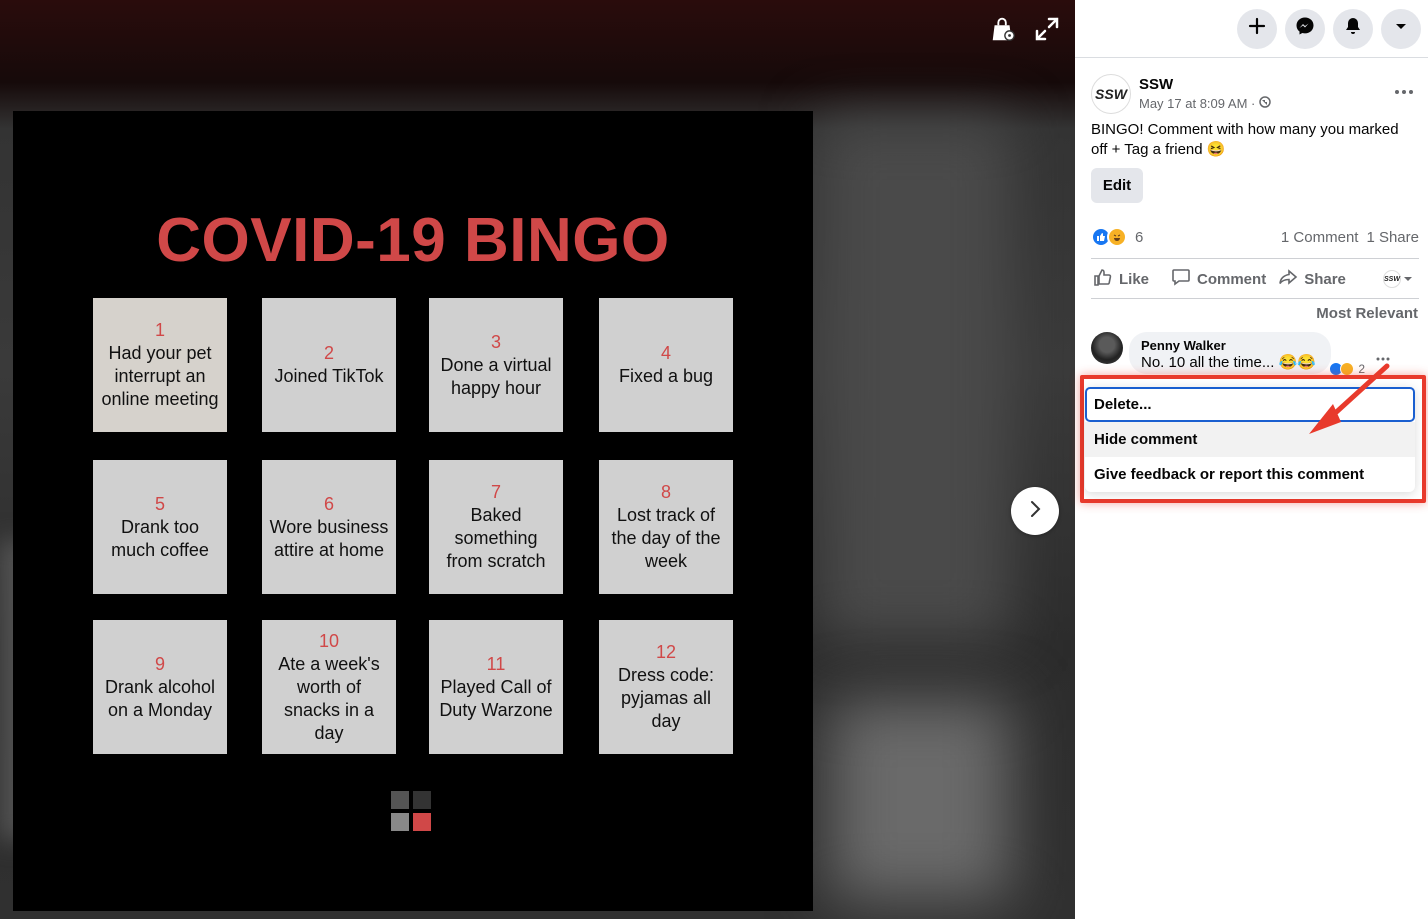  I want to click on bingo-cell-number: 12, so click(666, 652).